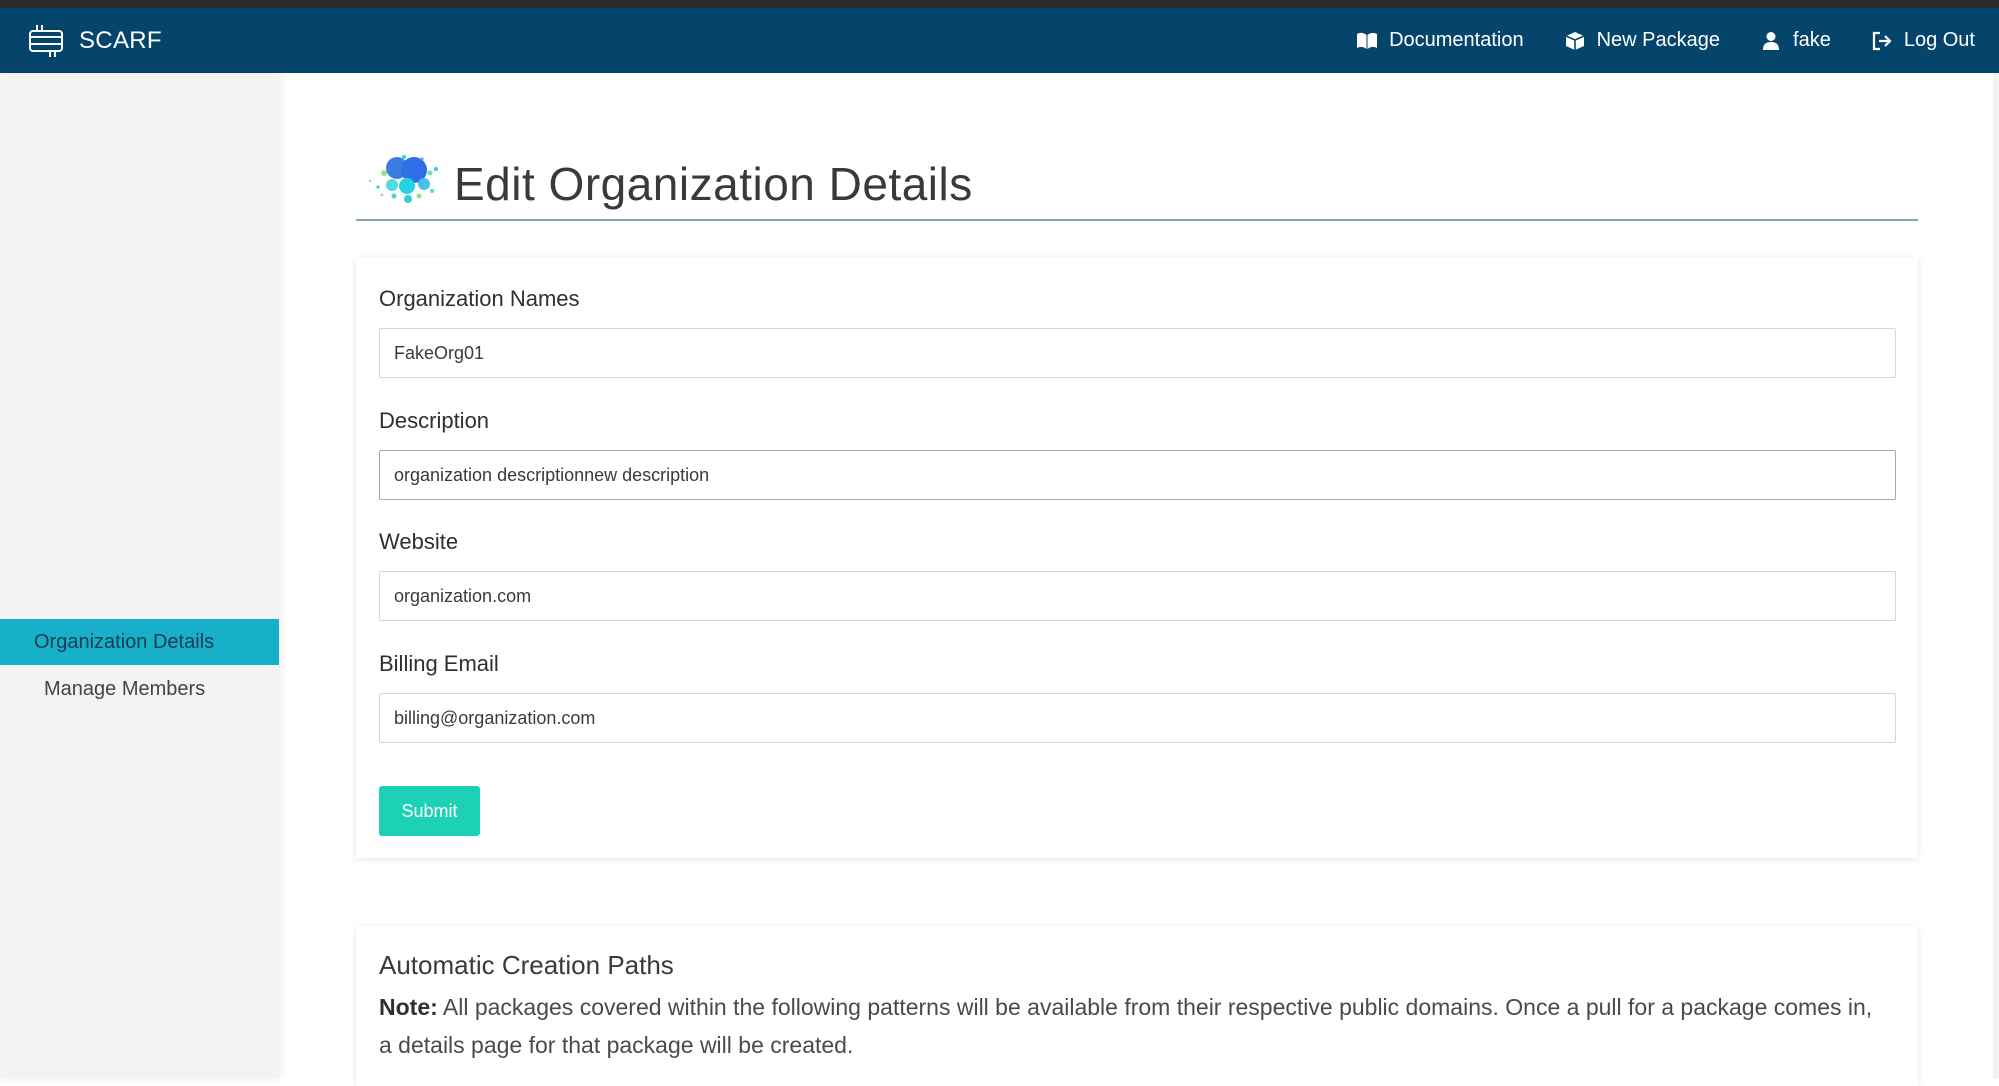 The height and width of the screenshot is (1086, 1999). Describe the element at coordinates (403, 179) in the screenshot. I see `bubbles-logo-icon` at that location.